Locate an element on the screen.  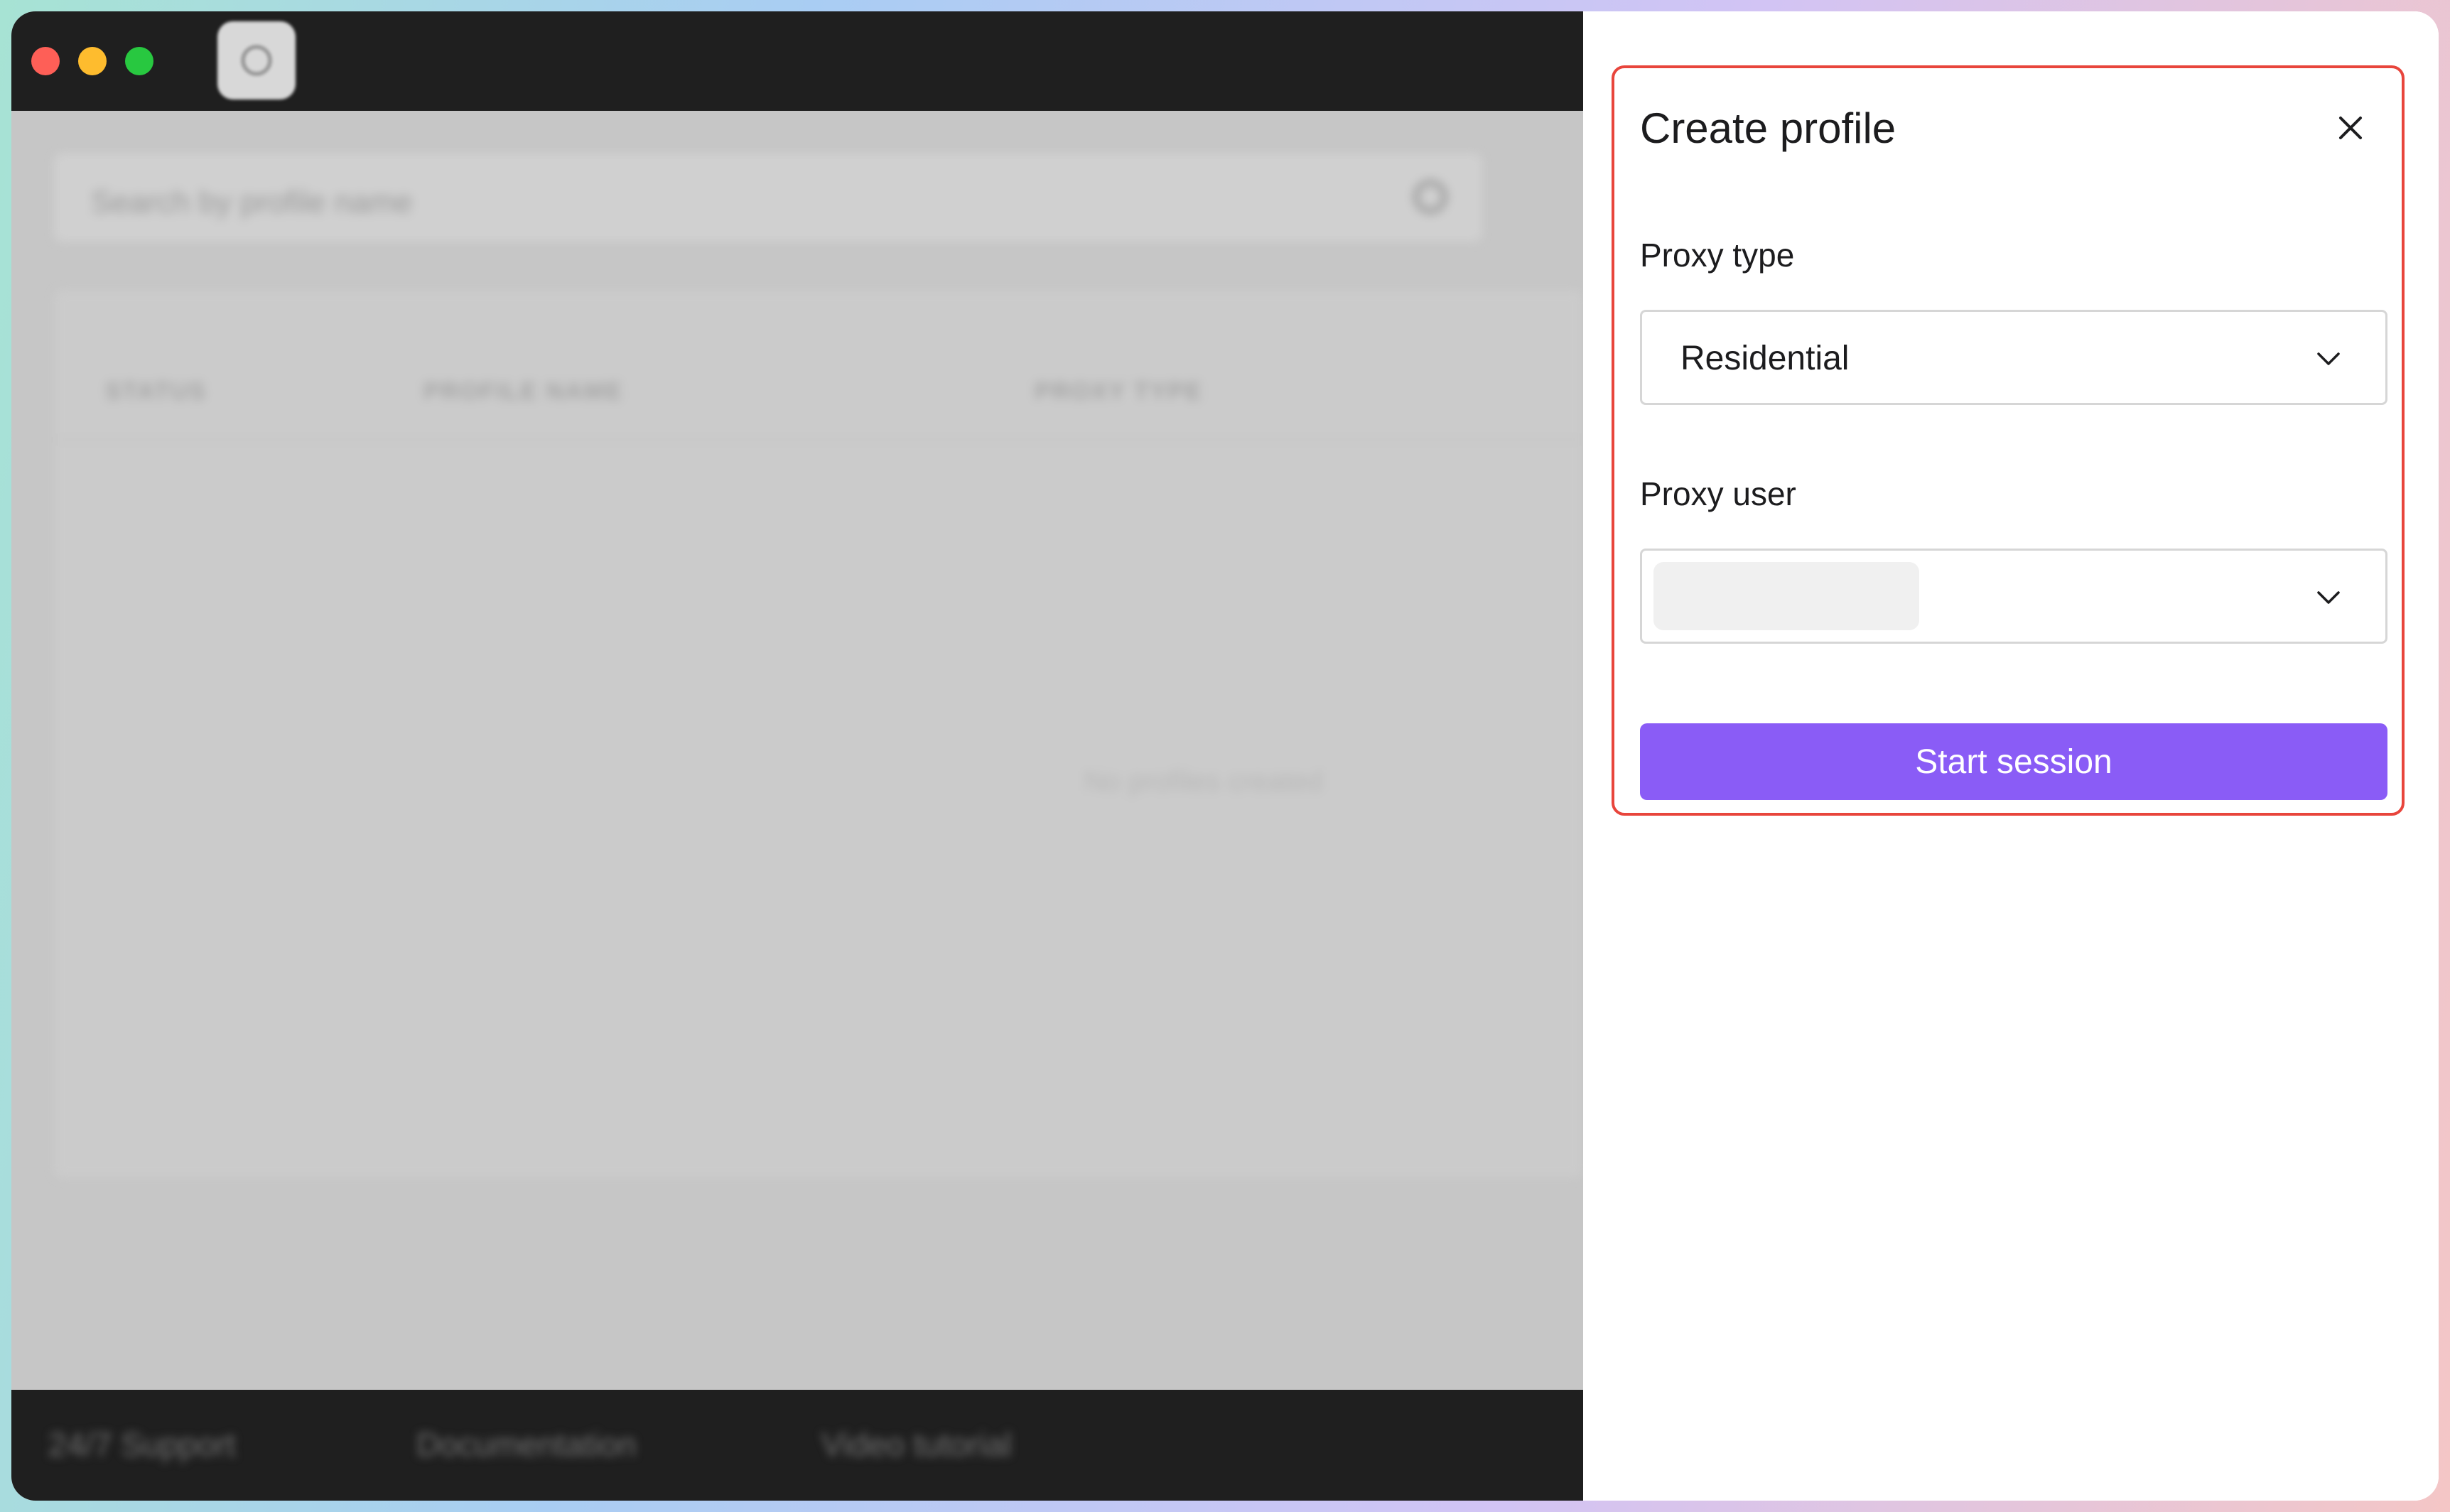
redacted-proxy-user-value is located at coordinates (1786, 596).